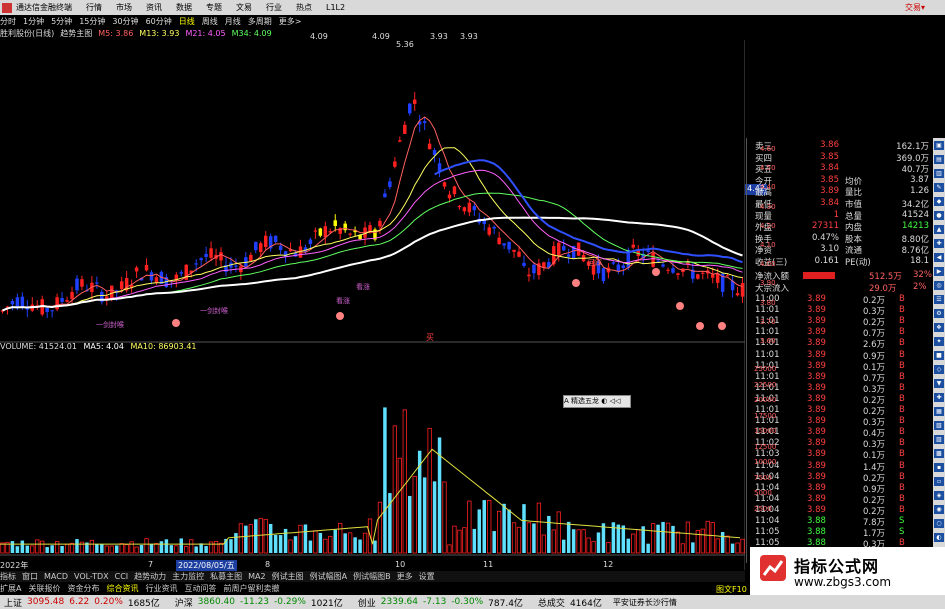 The width and height of the screenshot is (945, 609). I want to click on period-tab: 60分钟, so click(159, 21).